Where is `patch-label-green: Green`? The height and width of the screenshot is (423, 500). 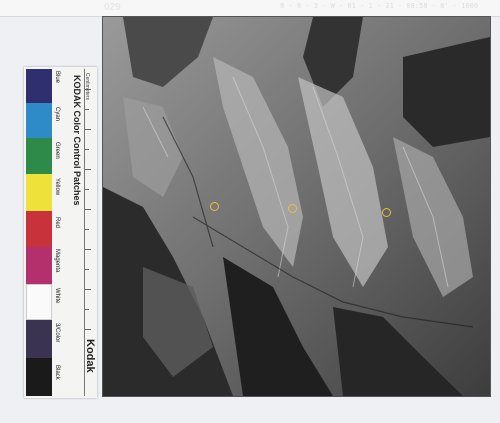 patch-label-green: Green is located at coordinates (57, 150).